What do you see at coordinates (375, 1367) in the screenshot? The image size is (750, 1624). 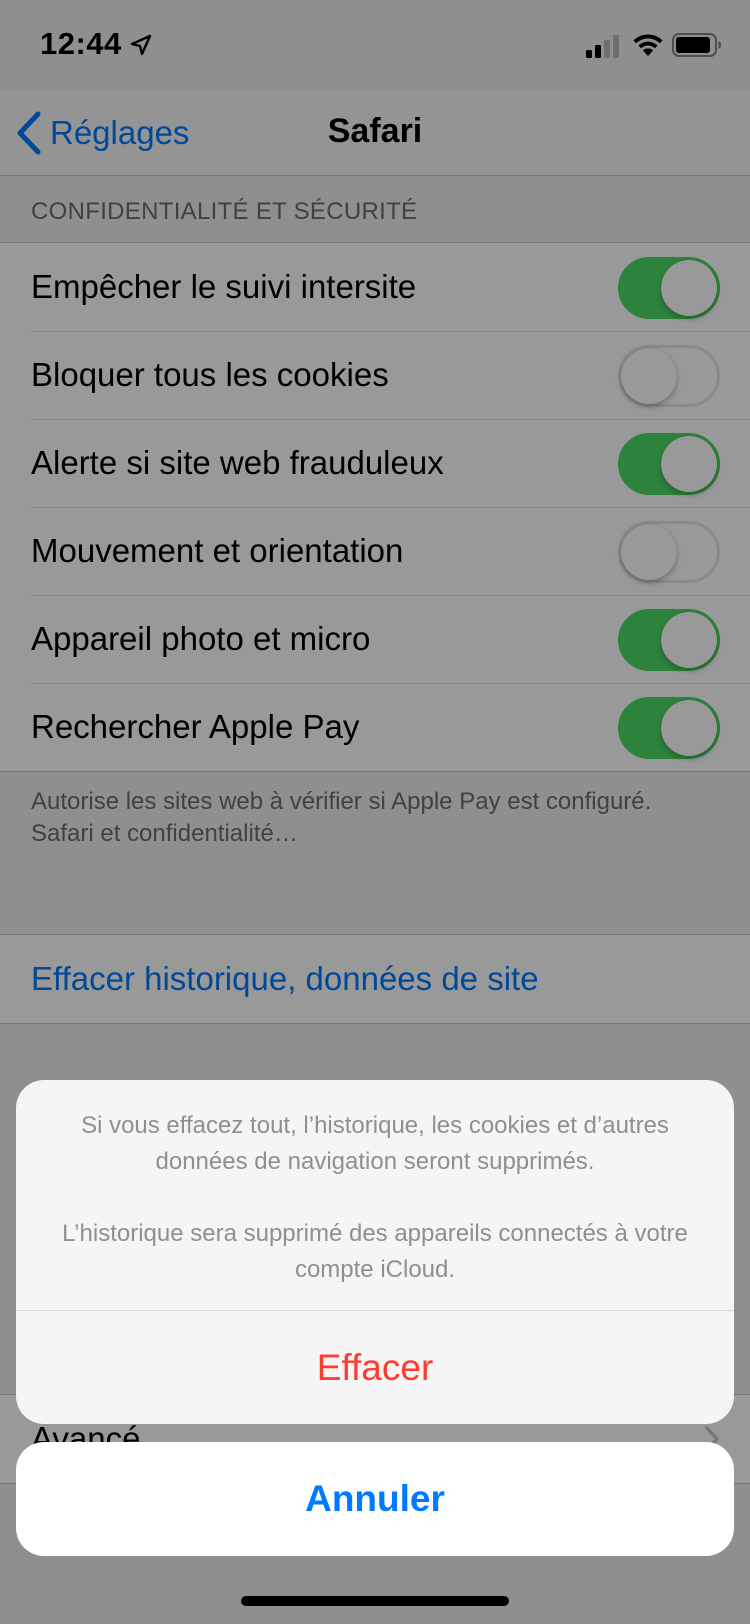 I see `clear-button: Effacer` at bounding box center [375, 1367].